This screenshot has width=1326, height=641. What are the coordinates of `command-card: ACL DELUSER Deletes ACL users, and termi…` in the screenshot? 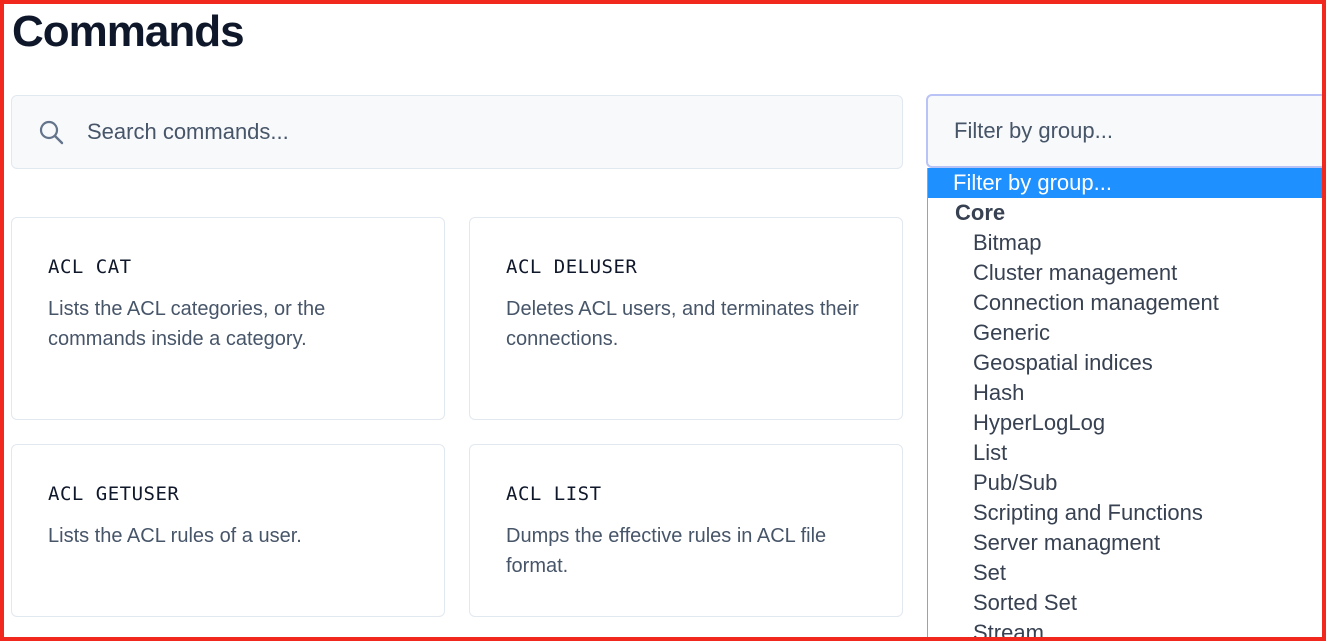 It's located at (686, 318).